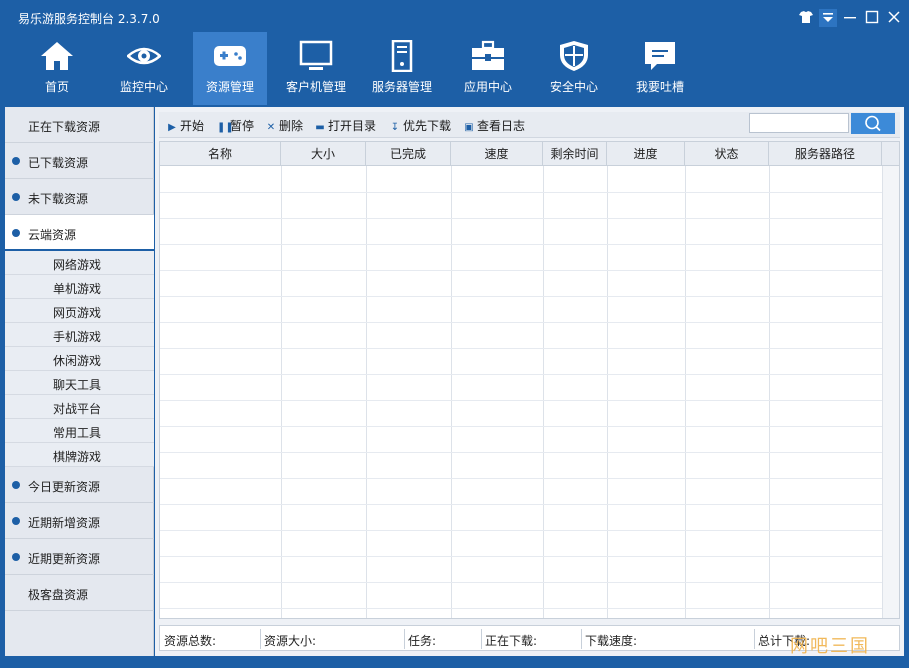 Image resolution: width=909 pixels, height=668 pixels. I want to click on nav-label: 我要吐槽, so click(659, 87).